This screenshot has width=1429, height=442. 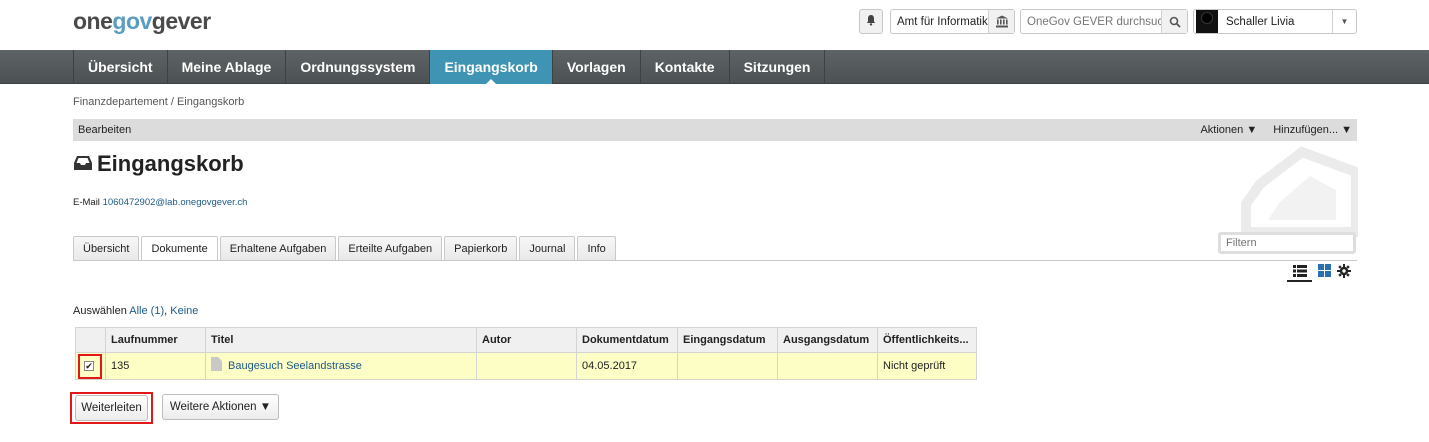 I want to click on nav-item-ordnungssystem: Ordnungssystem, so click(x=358, y=67).